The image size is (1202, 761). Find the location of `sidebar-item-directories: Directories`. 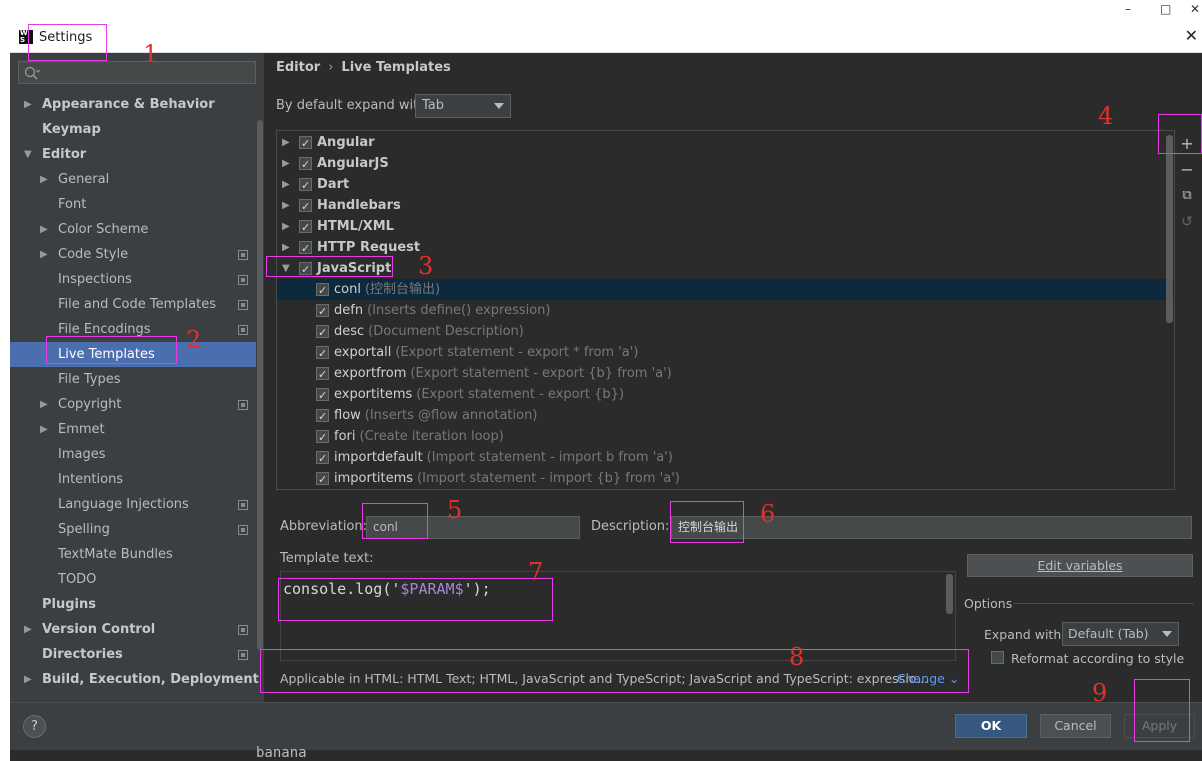

sidebar-item-directories: Directories is located at coordinates (137, 654).